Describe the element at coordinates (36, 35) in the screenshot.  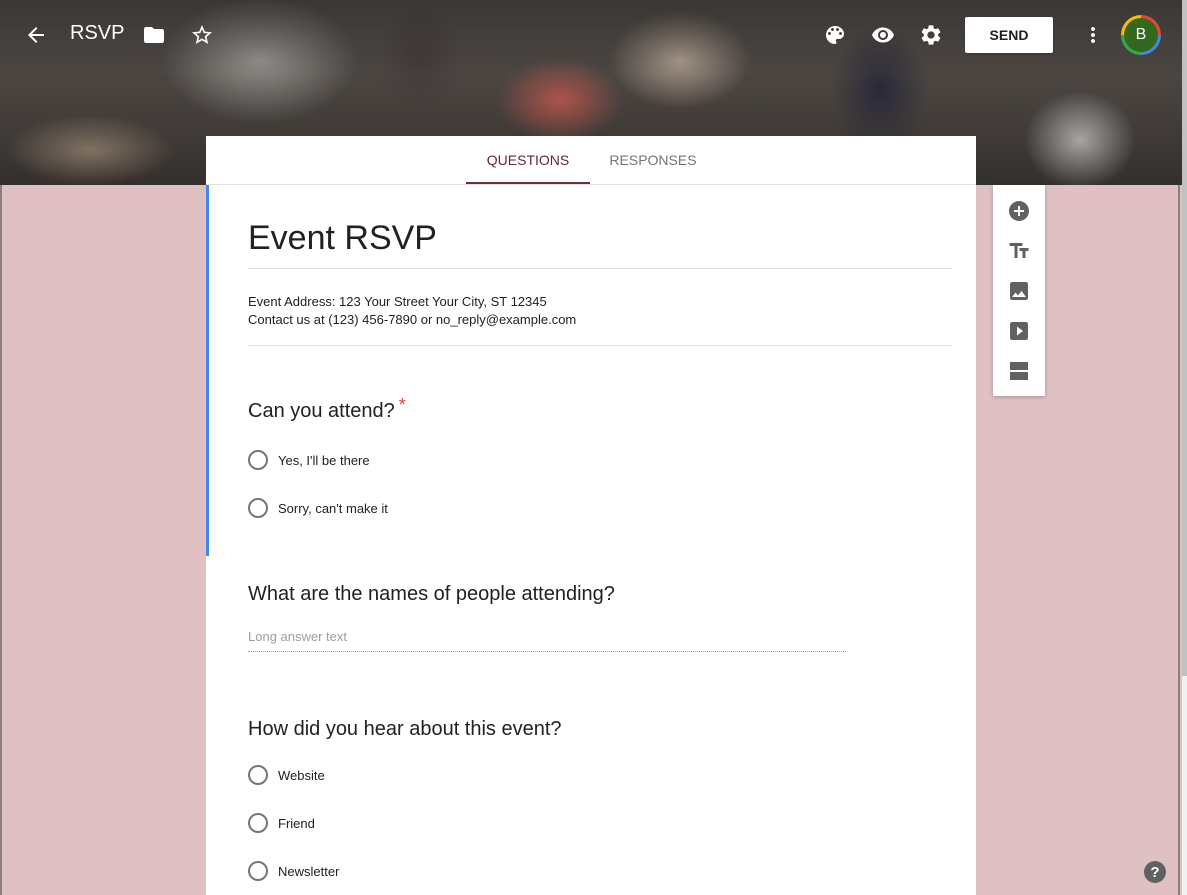
I see `back-arrow-icon` at that location.